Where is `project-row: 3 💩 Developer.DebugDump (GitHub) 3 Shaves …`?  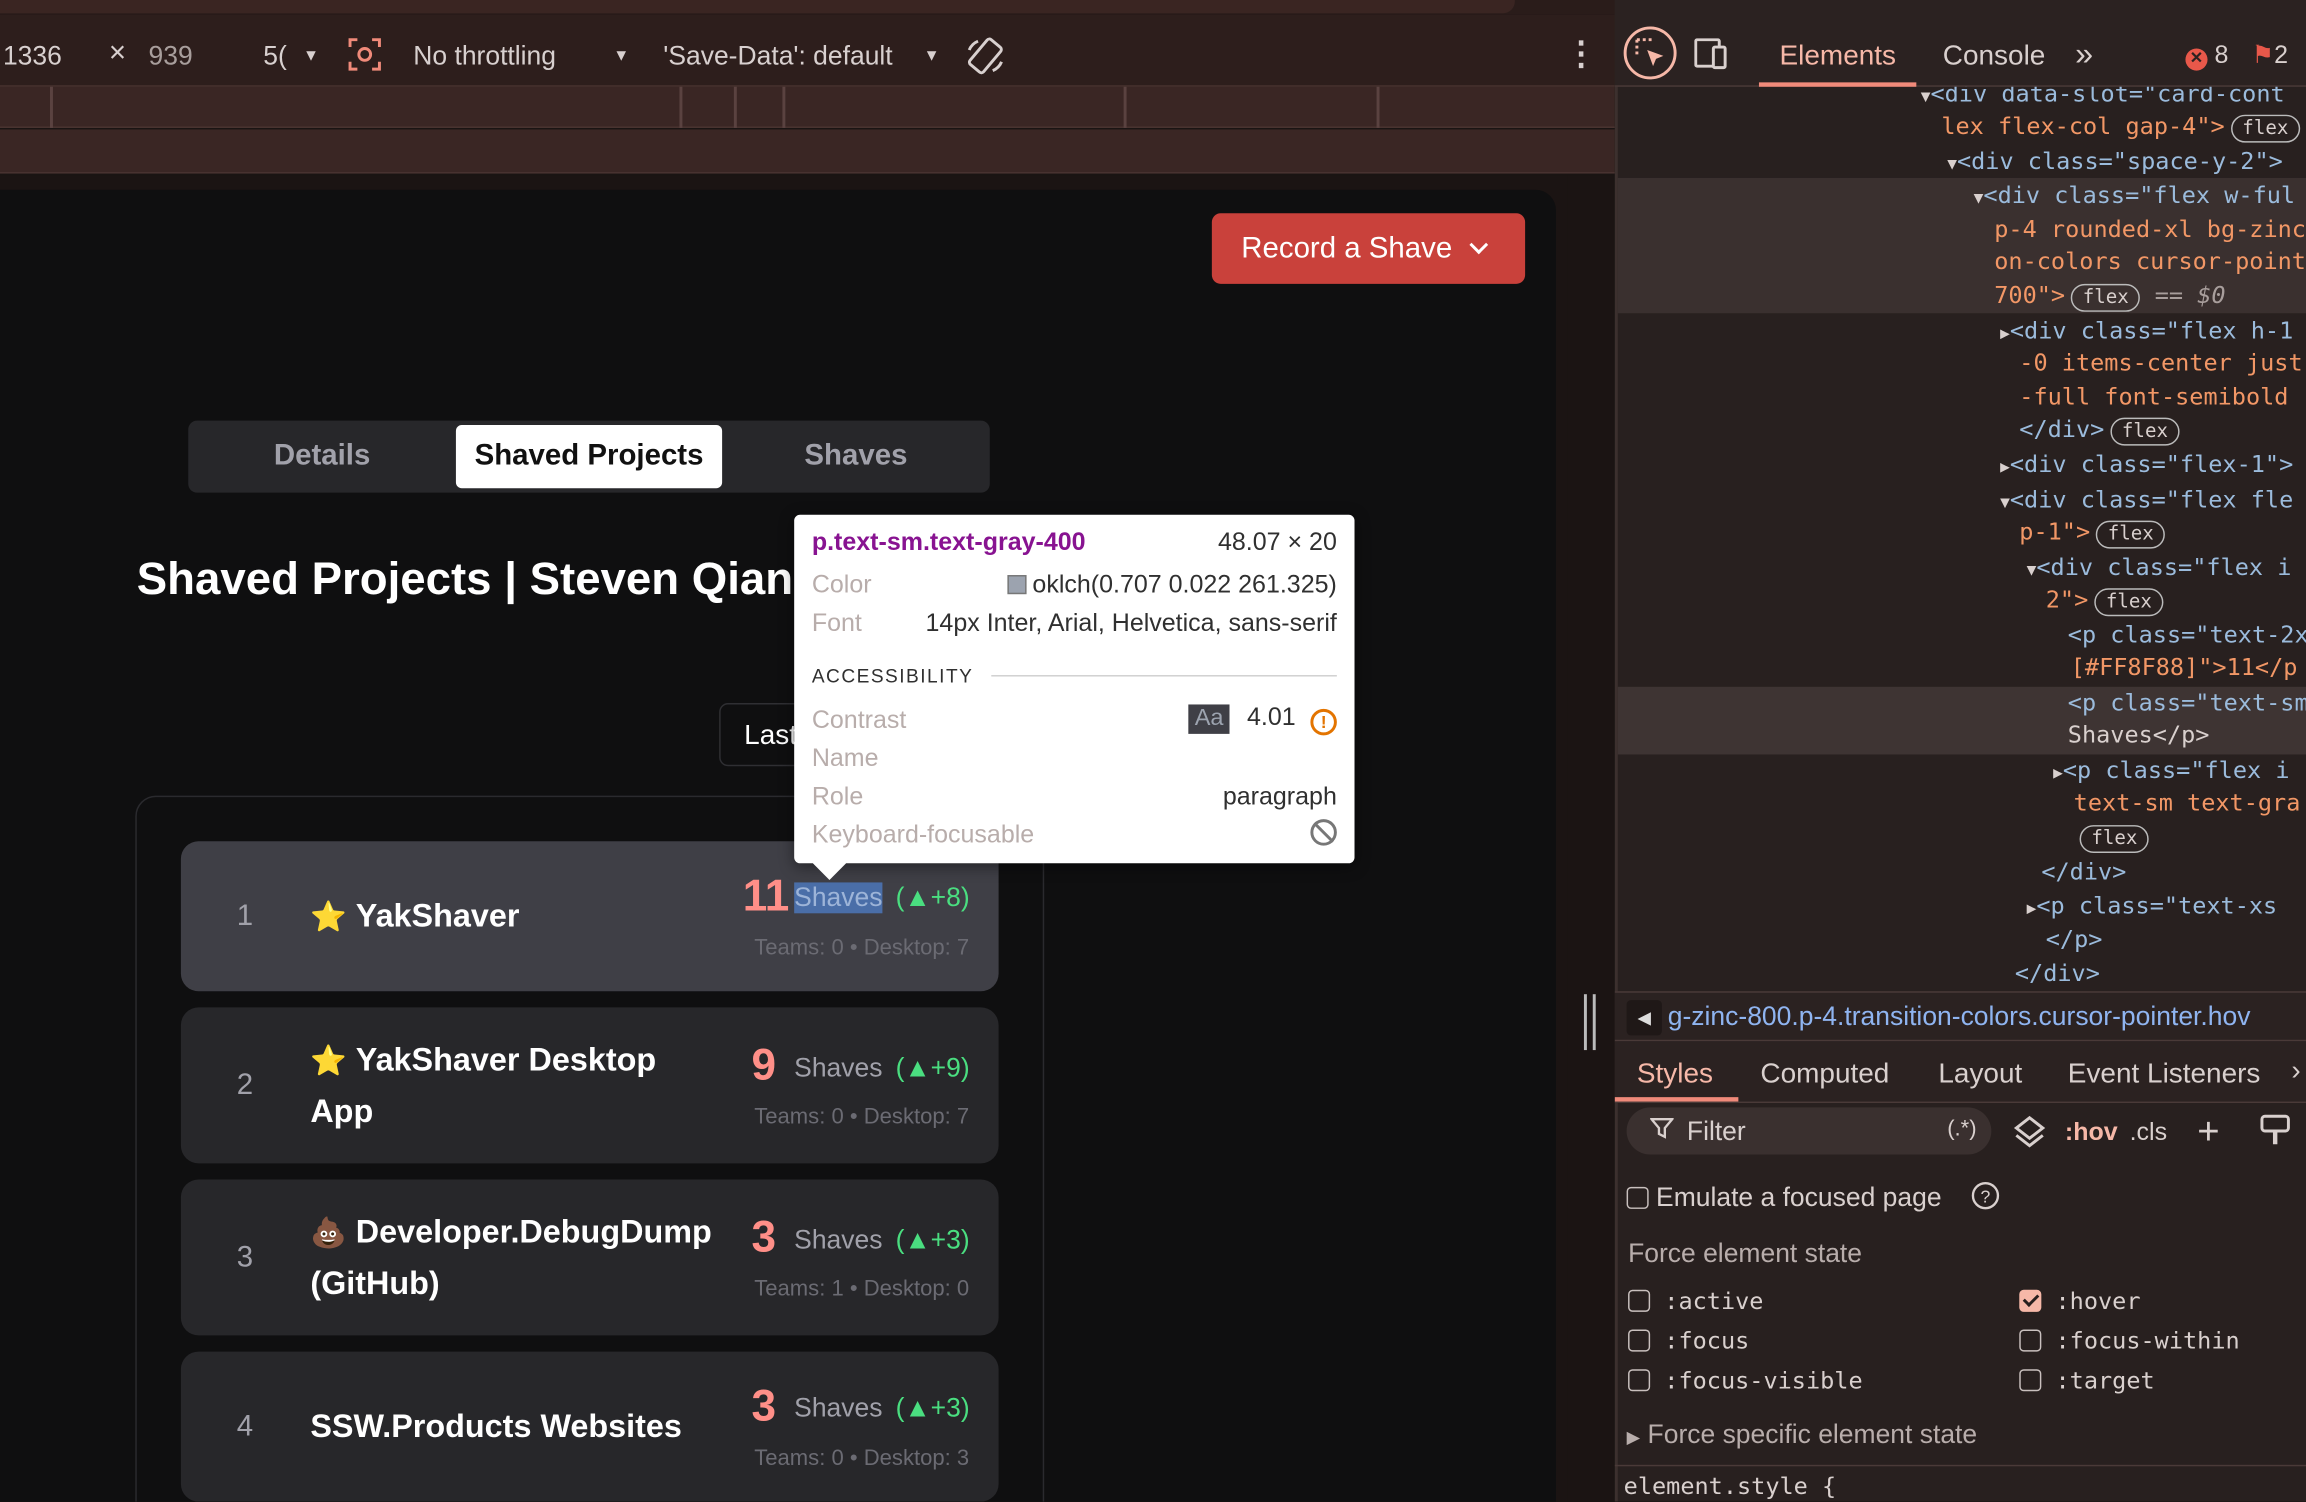
project-row: 3 💩 Developer.DebugDump (GitHub) 3 Shaves … is located at coordinates (589, 1257).